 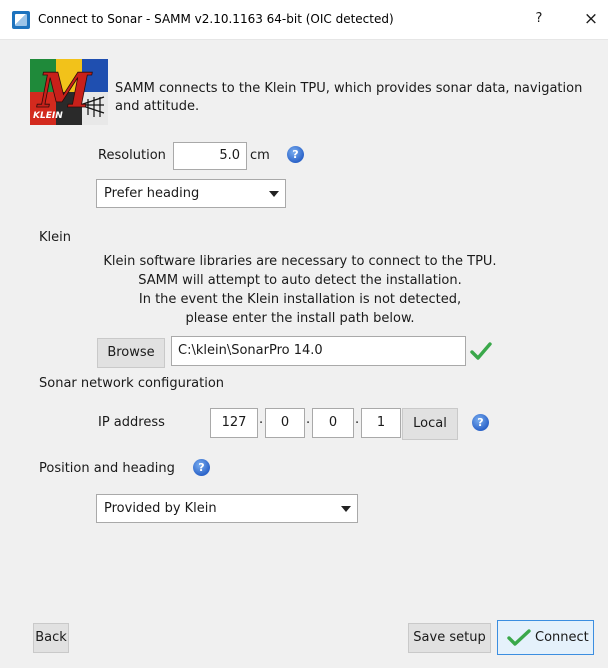 I want to click on ip-octet-4-input: 1, so click(x=381, y=423).